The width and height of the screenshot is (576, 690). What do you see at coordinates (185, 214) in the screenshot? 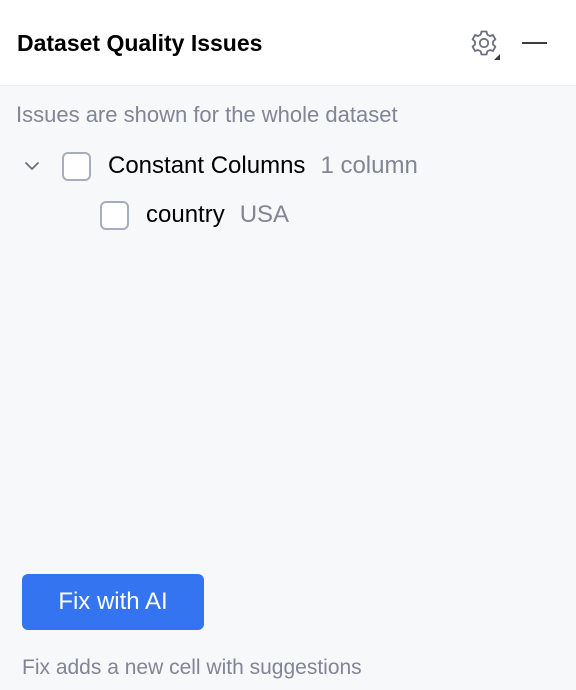
I see `tree-item-label: country` at bounding box center [185, 214].